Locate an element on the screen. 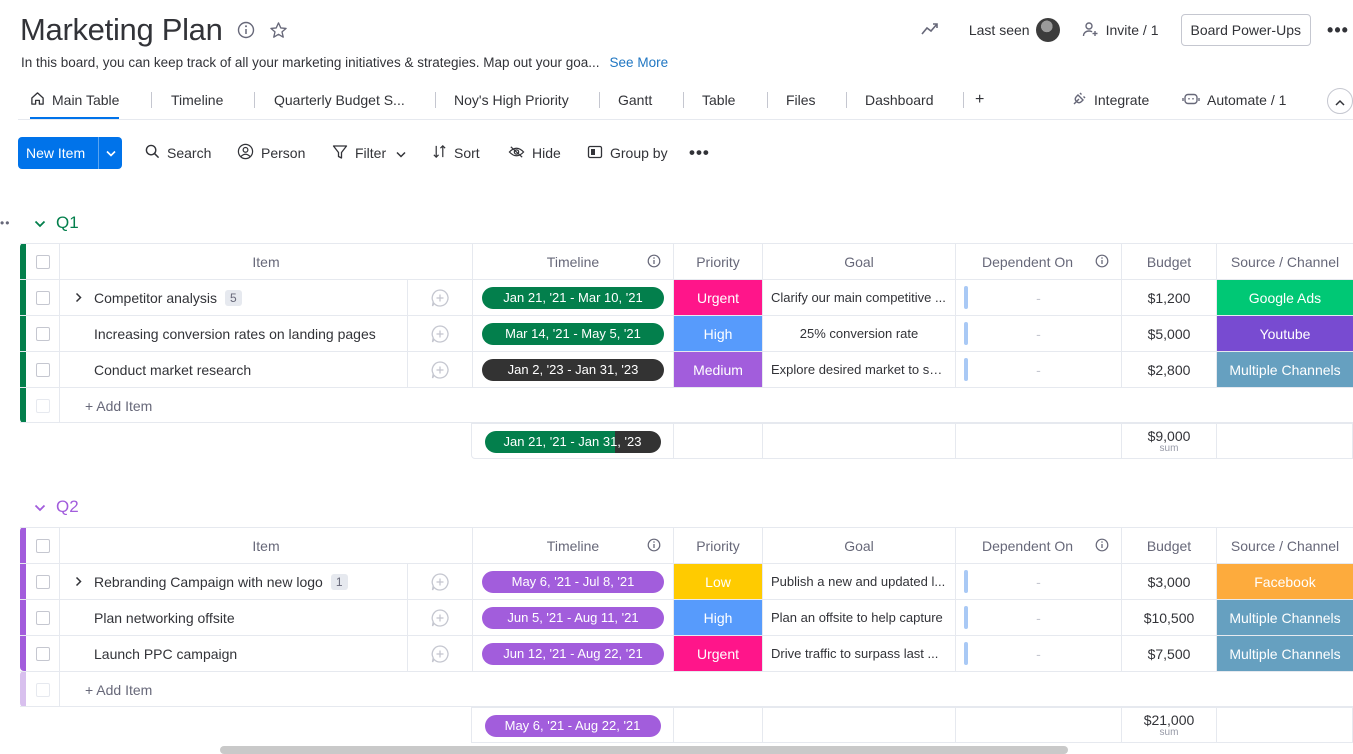 The width and height of the screenshot is (1353, 754). collapse-header-button is located at coordinates (1340, 101).